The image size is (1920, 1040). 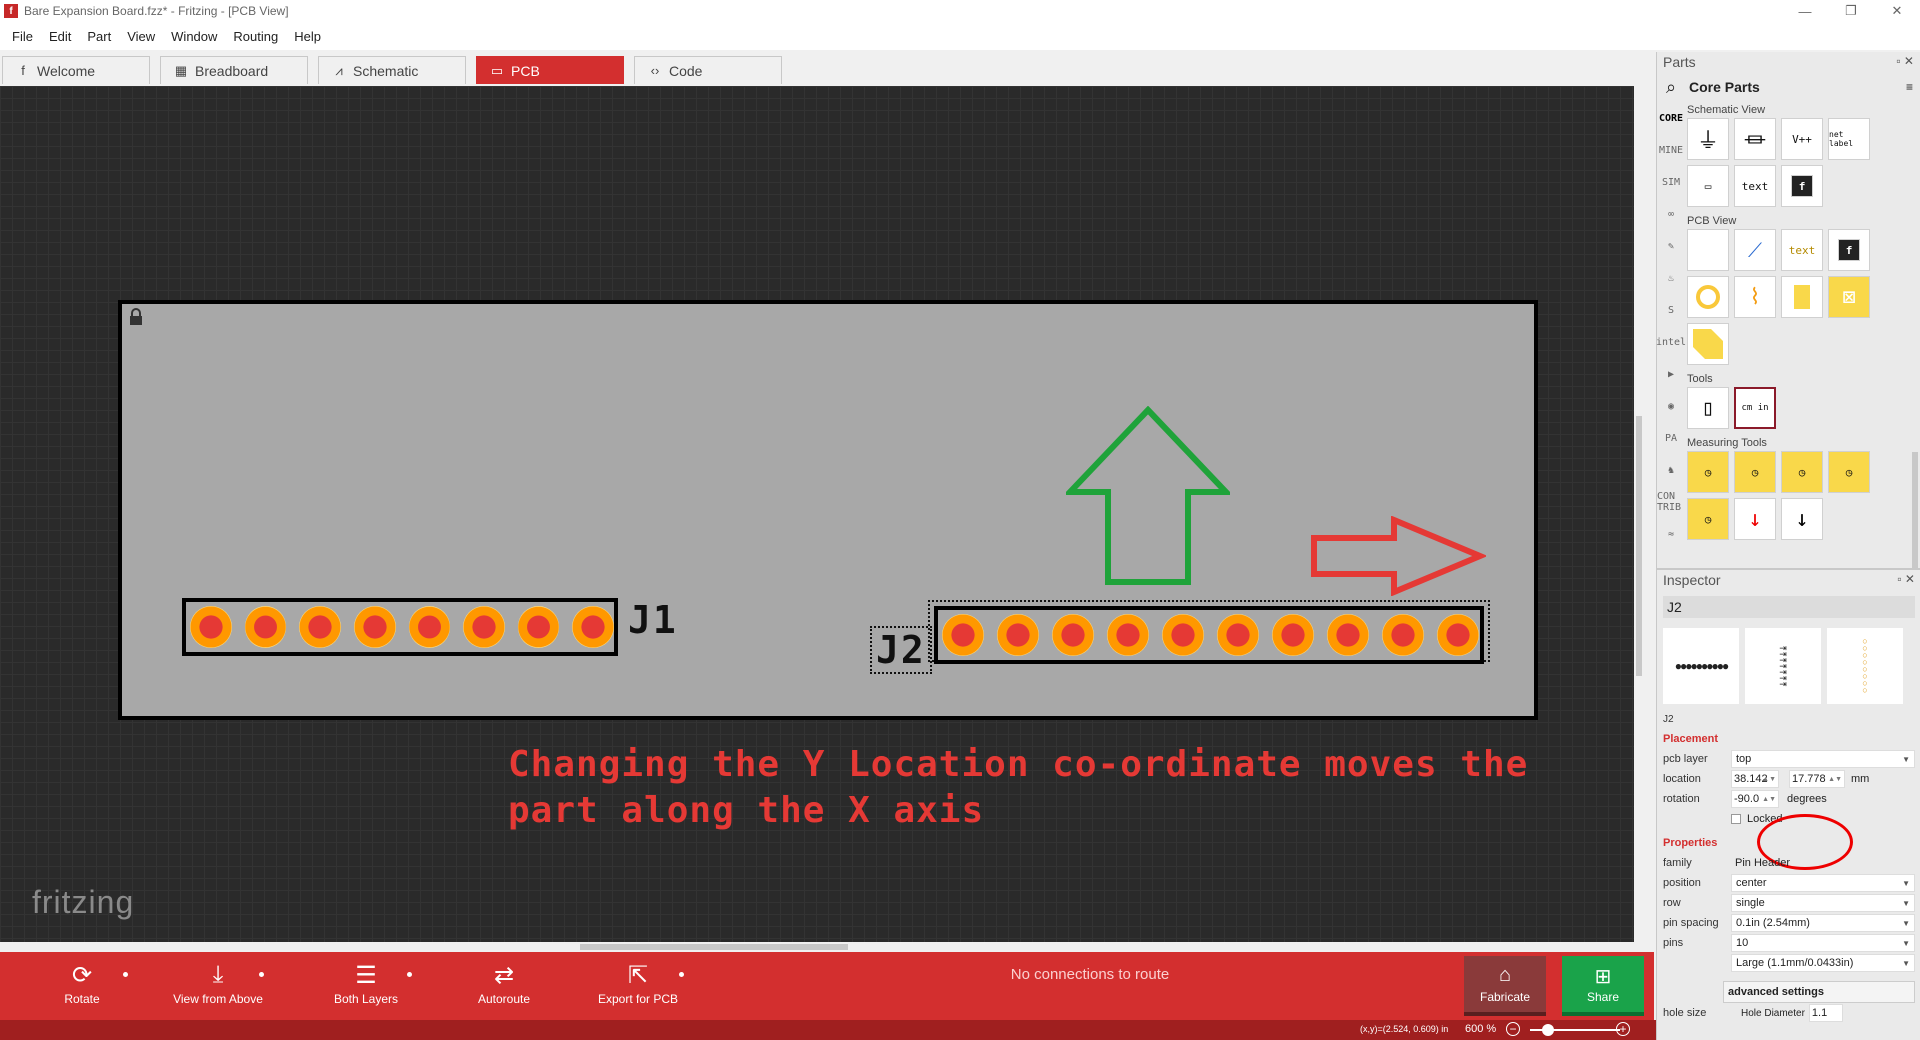 What do you see at coordinates (1823, 963) in the screenshot?
I see `pad-size-select: Large (1.1mm/0.0433in) ▼` at bounding box center [1823, 963].